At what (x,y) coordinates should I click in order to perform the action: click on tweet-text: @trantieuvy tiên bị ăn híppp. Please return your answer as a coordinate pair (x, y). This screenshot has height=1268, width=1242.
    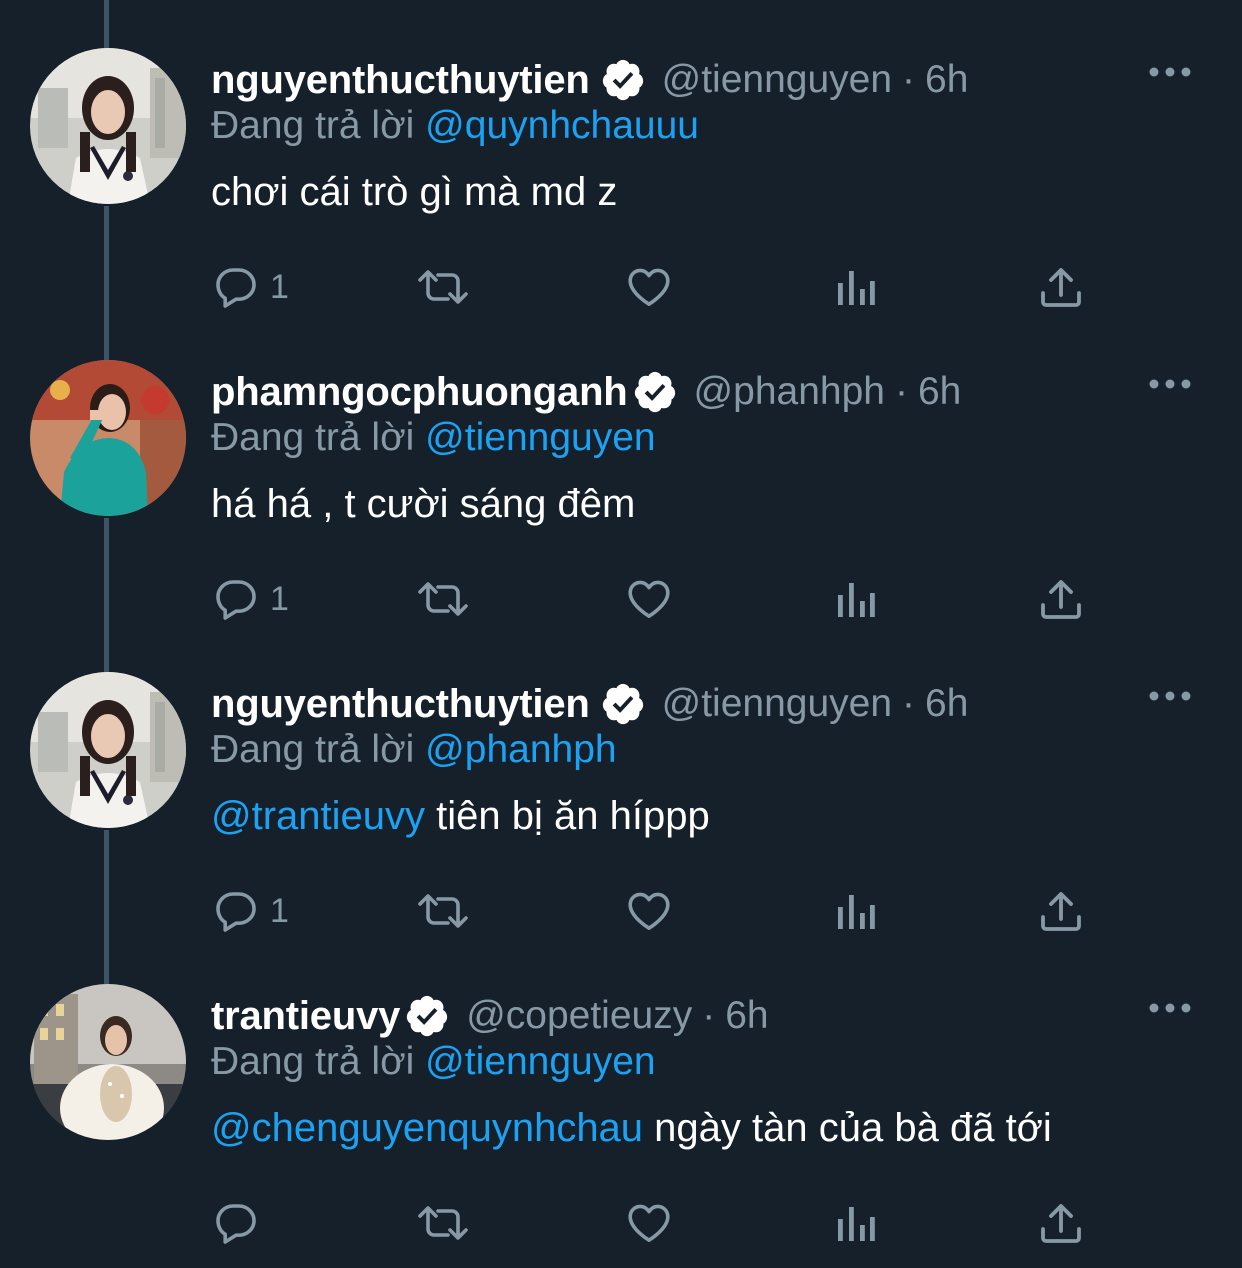
    Looking at the image, I should click on (460, 816).